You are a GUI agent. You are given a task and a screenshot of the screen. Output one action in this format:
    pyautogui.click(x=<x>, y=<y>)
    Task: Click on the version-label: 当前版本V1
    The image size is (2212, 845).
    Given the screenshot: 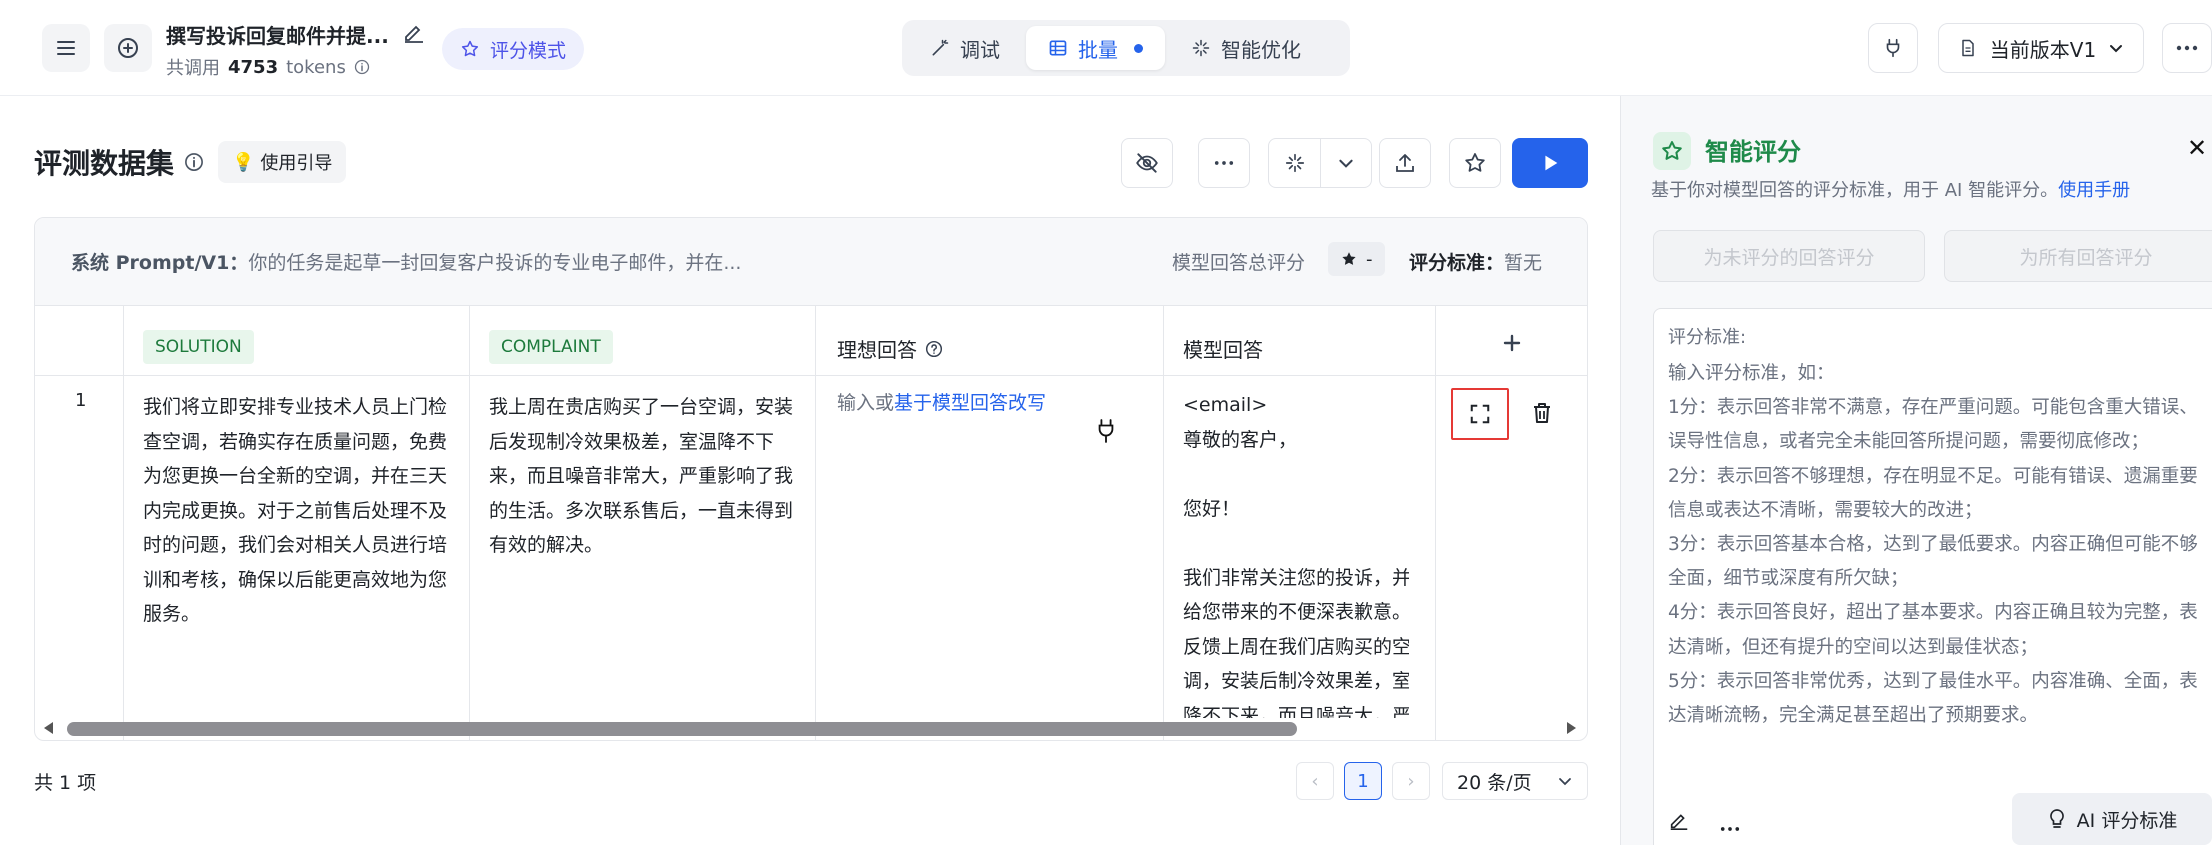 What is the action you would take?
    pyautogui.click(x=2043, y=49)
    